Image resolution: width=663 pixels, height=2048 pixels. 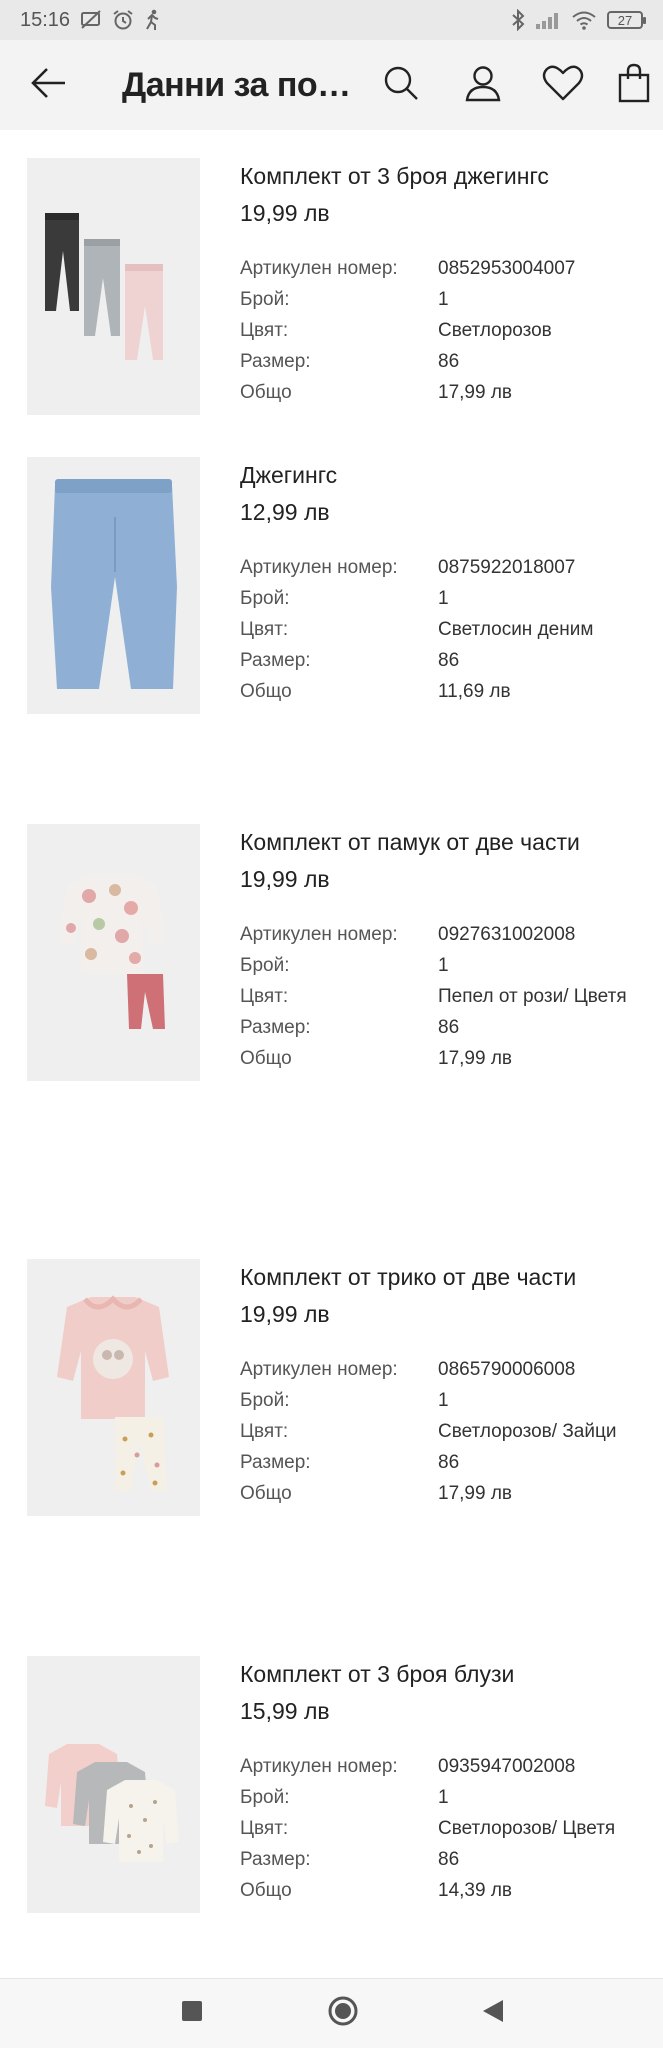 I want to click on back-triangle-icon, so click(x=493, y=2013).